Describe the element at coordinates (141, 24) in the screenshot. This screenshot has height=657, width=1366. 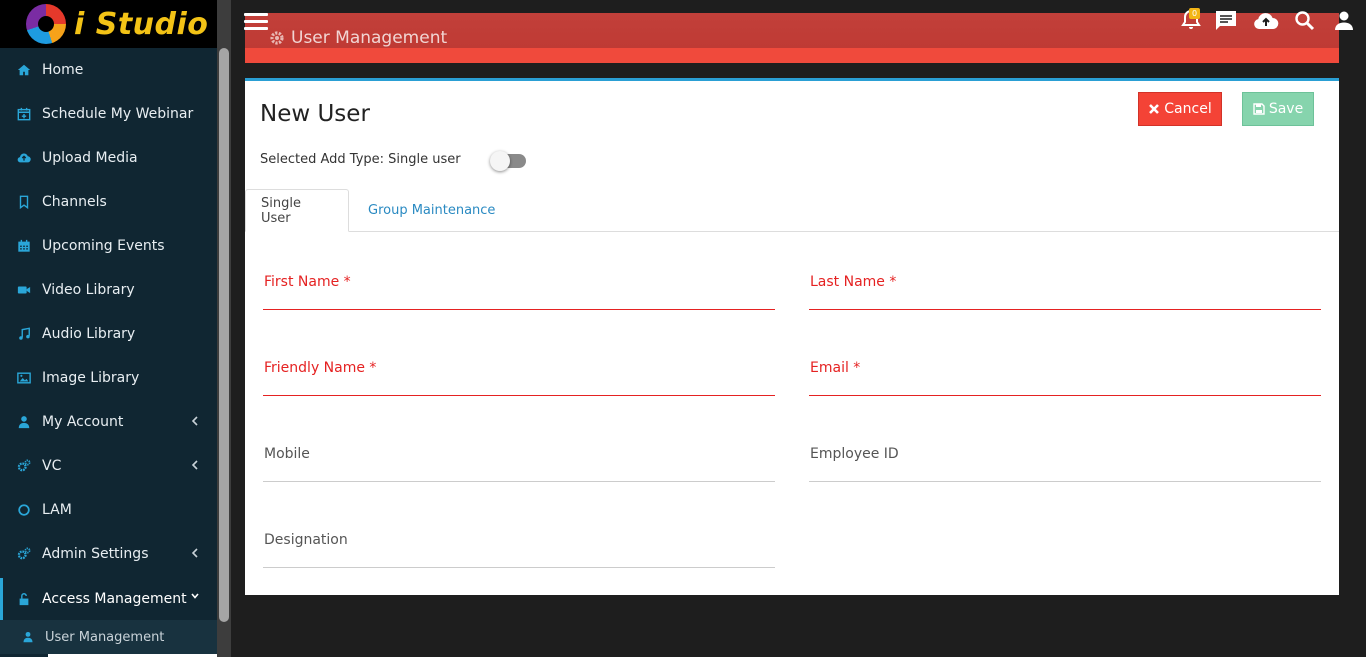
I see `logo-text: i Studio` at that location.